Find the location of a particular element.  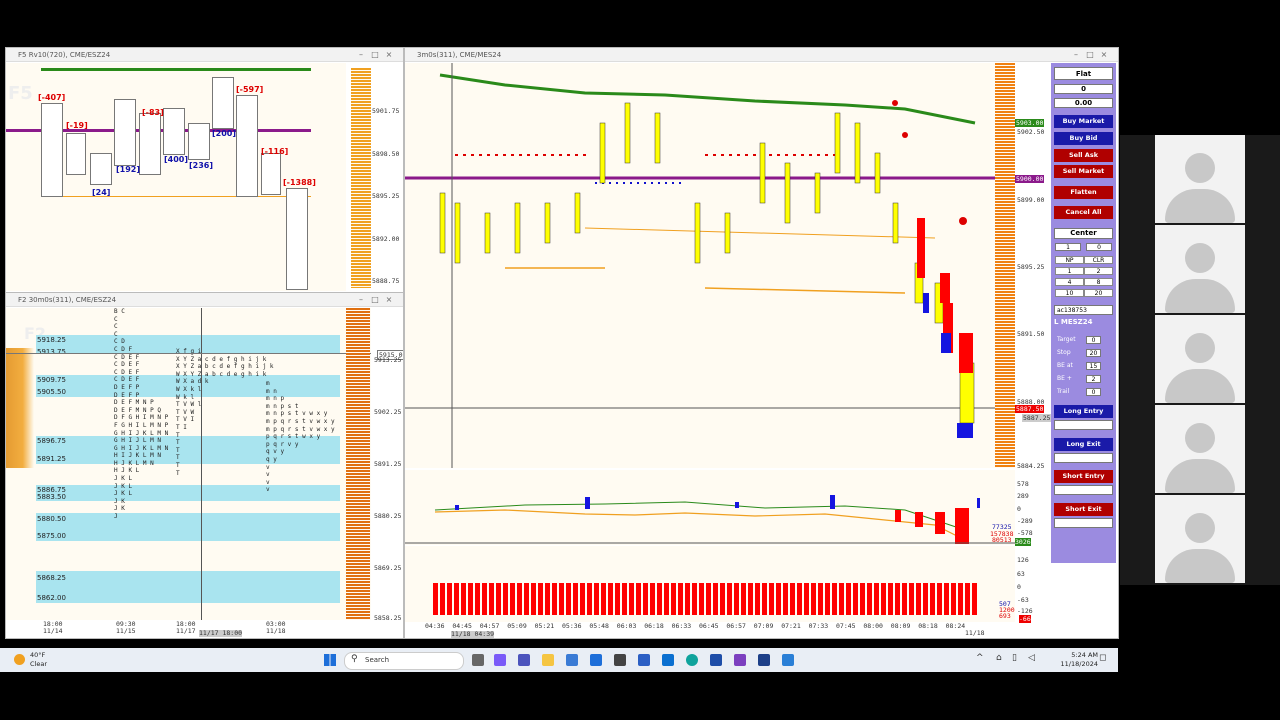

tpo-row: D E F M N P Q is located at coordinates (137, 410).